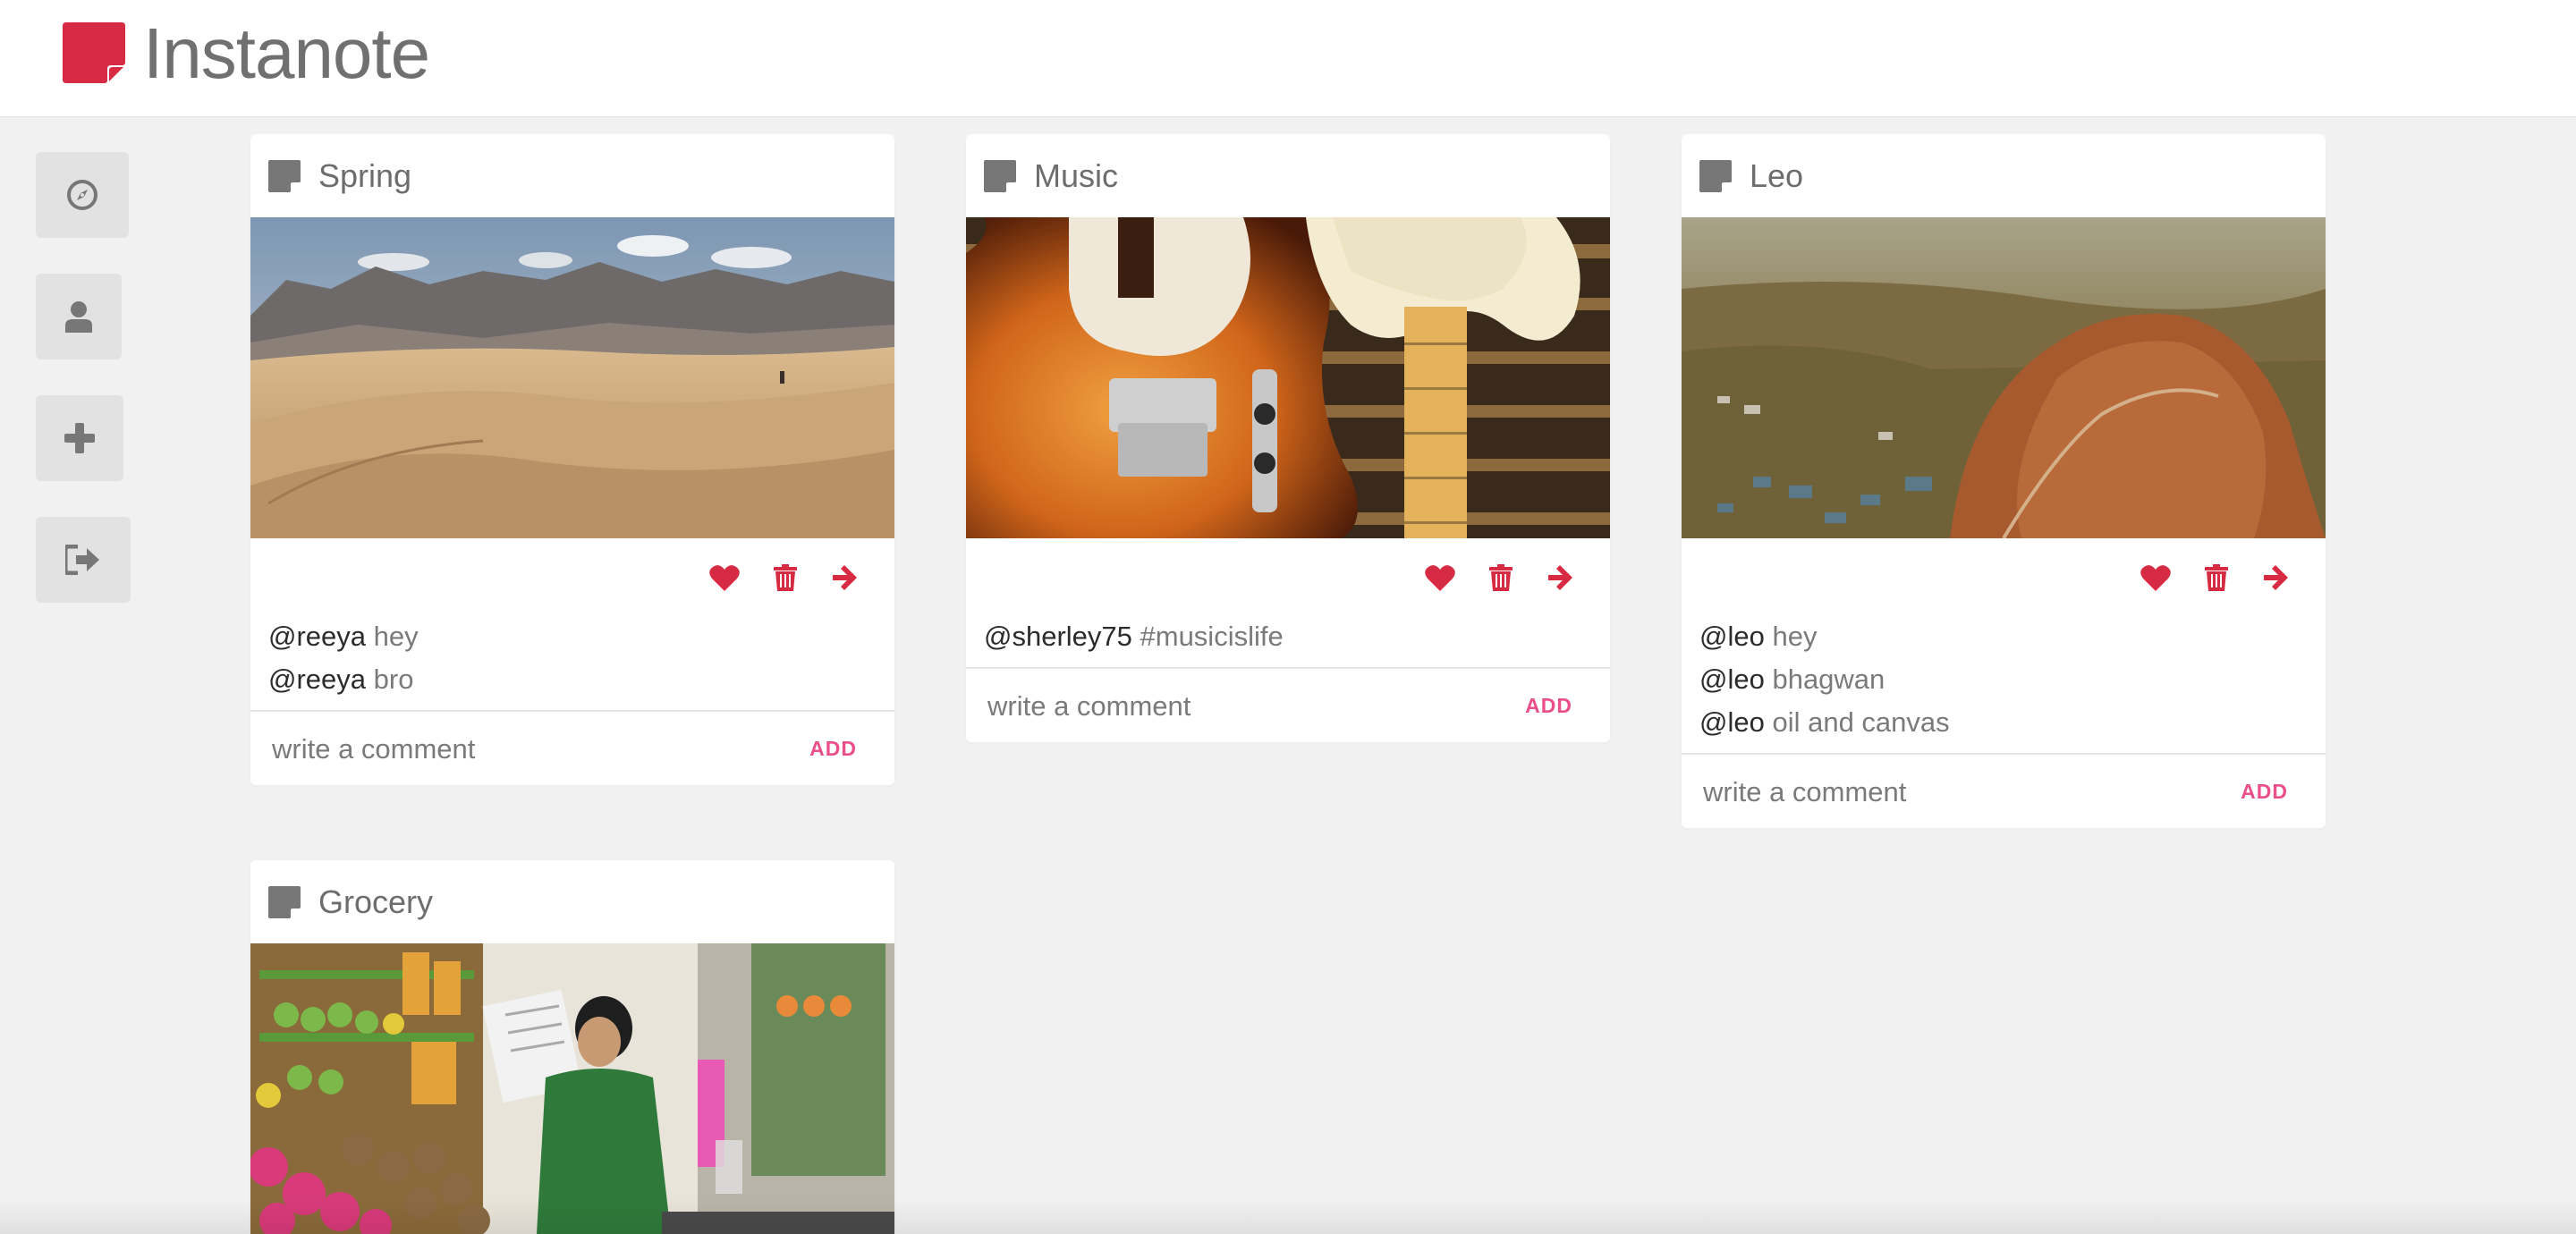 The height and width of the screenshot is (1234, 2576). What do you see at coordinates (572, 377) in the screenshot?
I see `desert-dunes-photo` at bounding box center [572, 377].